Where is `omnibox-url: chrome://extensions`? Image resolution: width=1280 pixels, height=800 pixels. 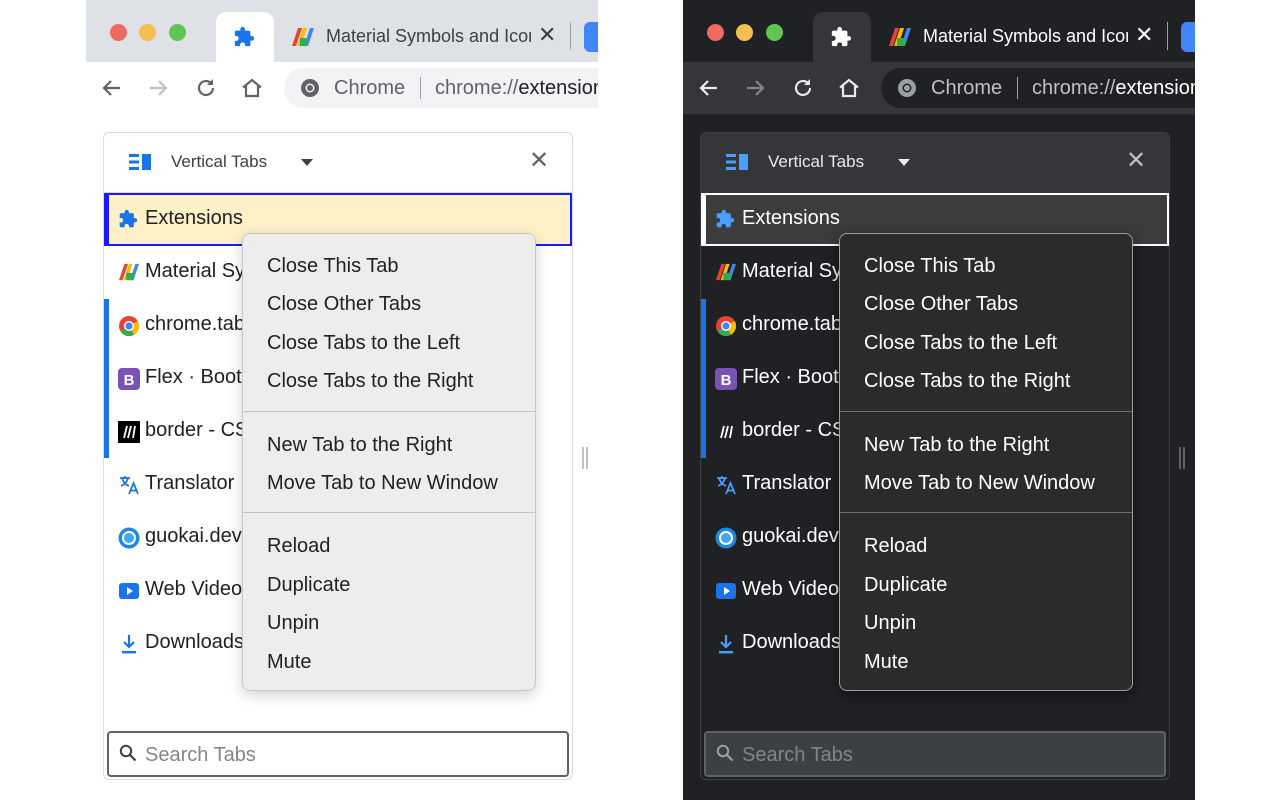 omnibox-url: chrome://extensions is located at coordinates (516, 88).